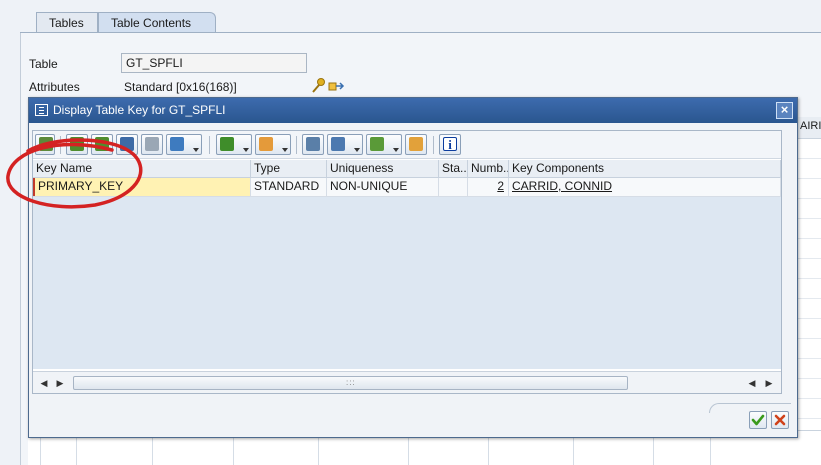 This screenshot has height=465, width=821. What do you see at coordinates (809, 128) in the screenshot?
I see `background-column-header: AIRI` at bounding box center [809, 128].